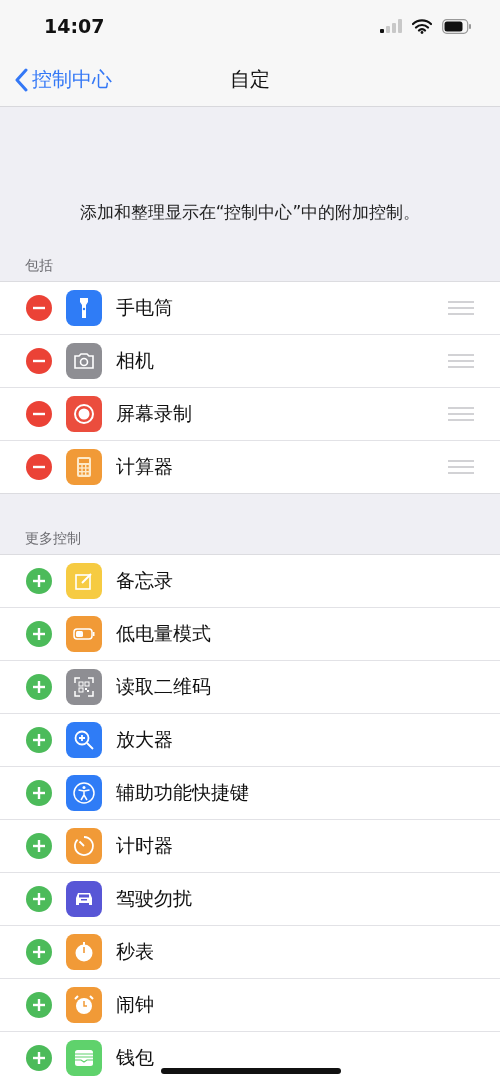  I want to click on control-label: 钱包, so click(135, 1057).